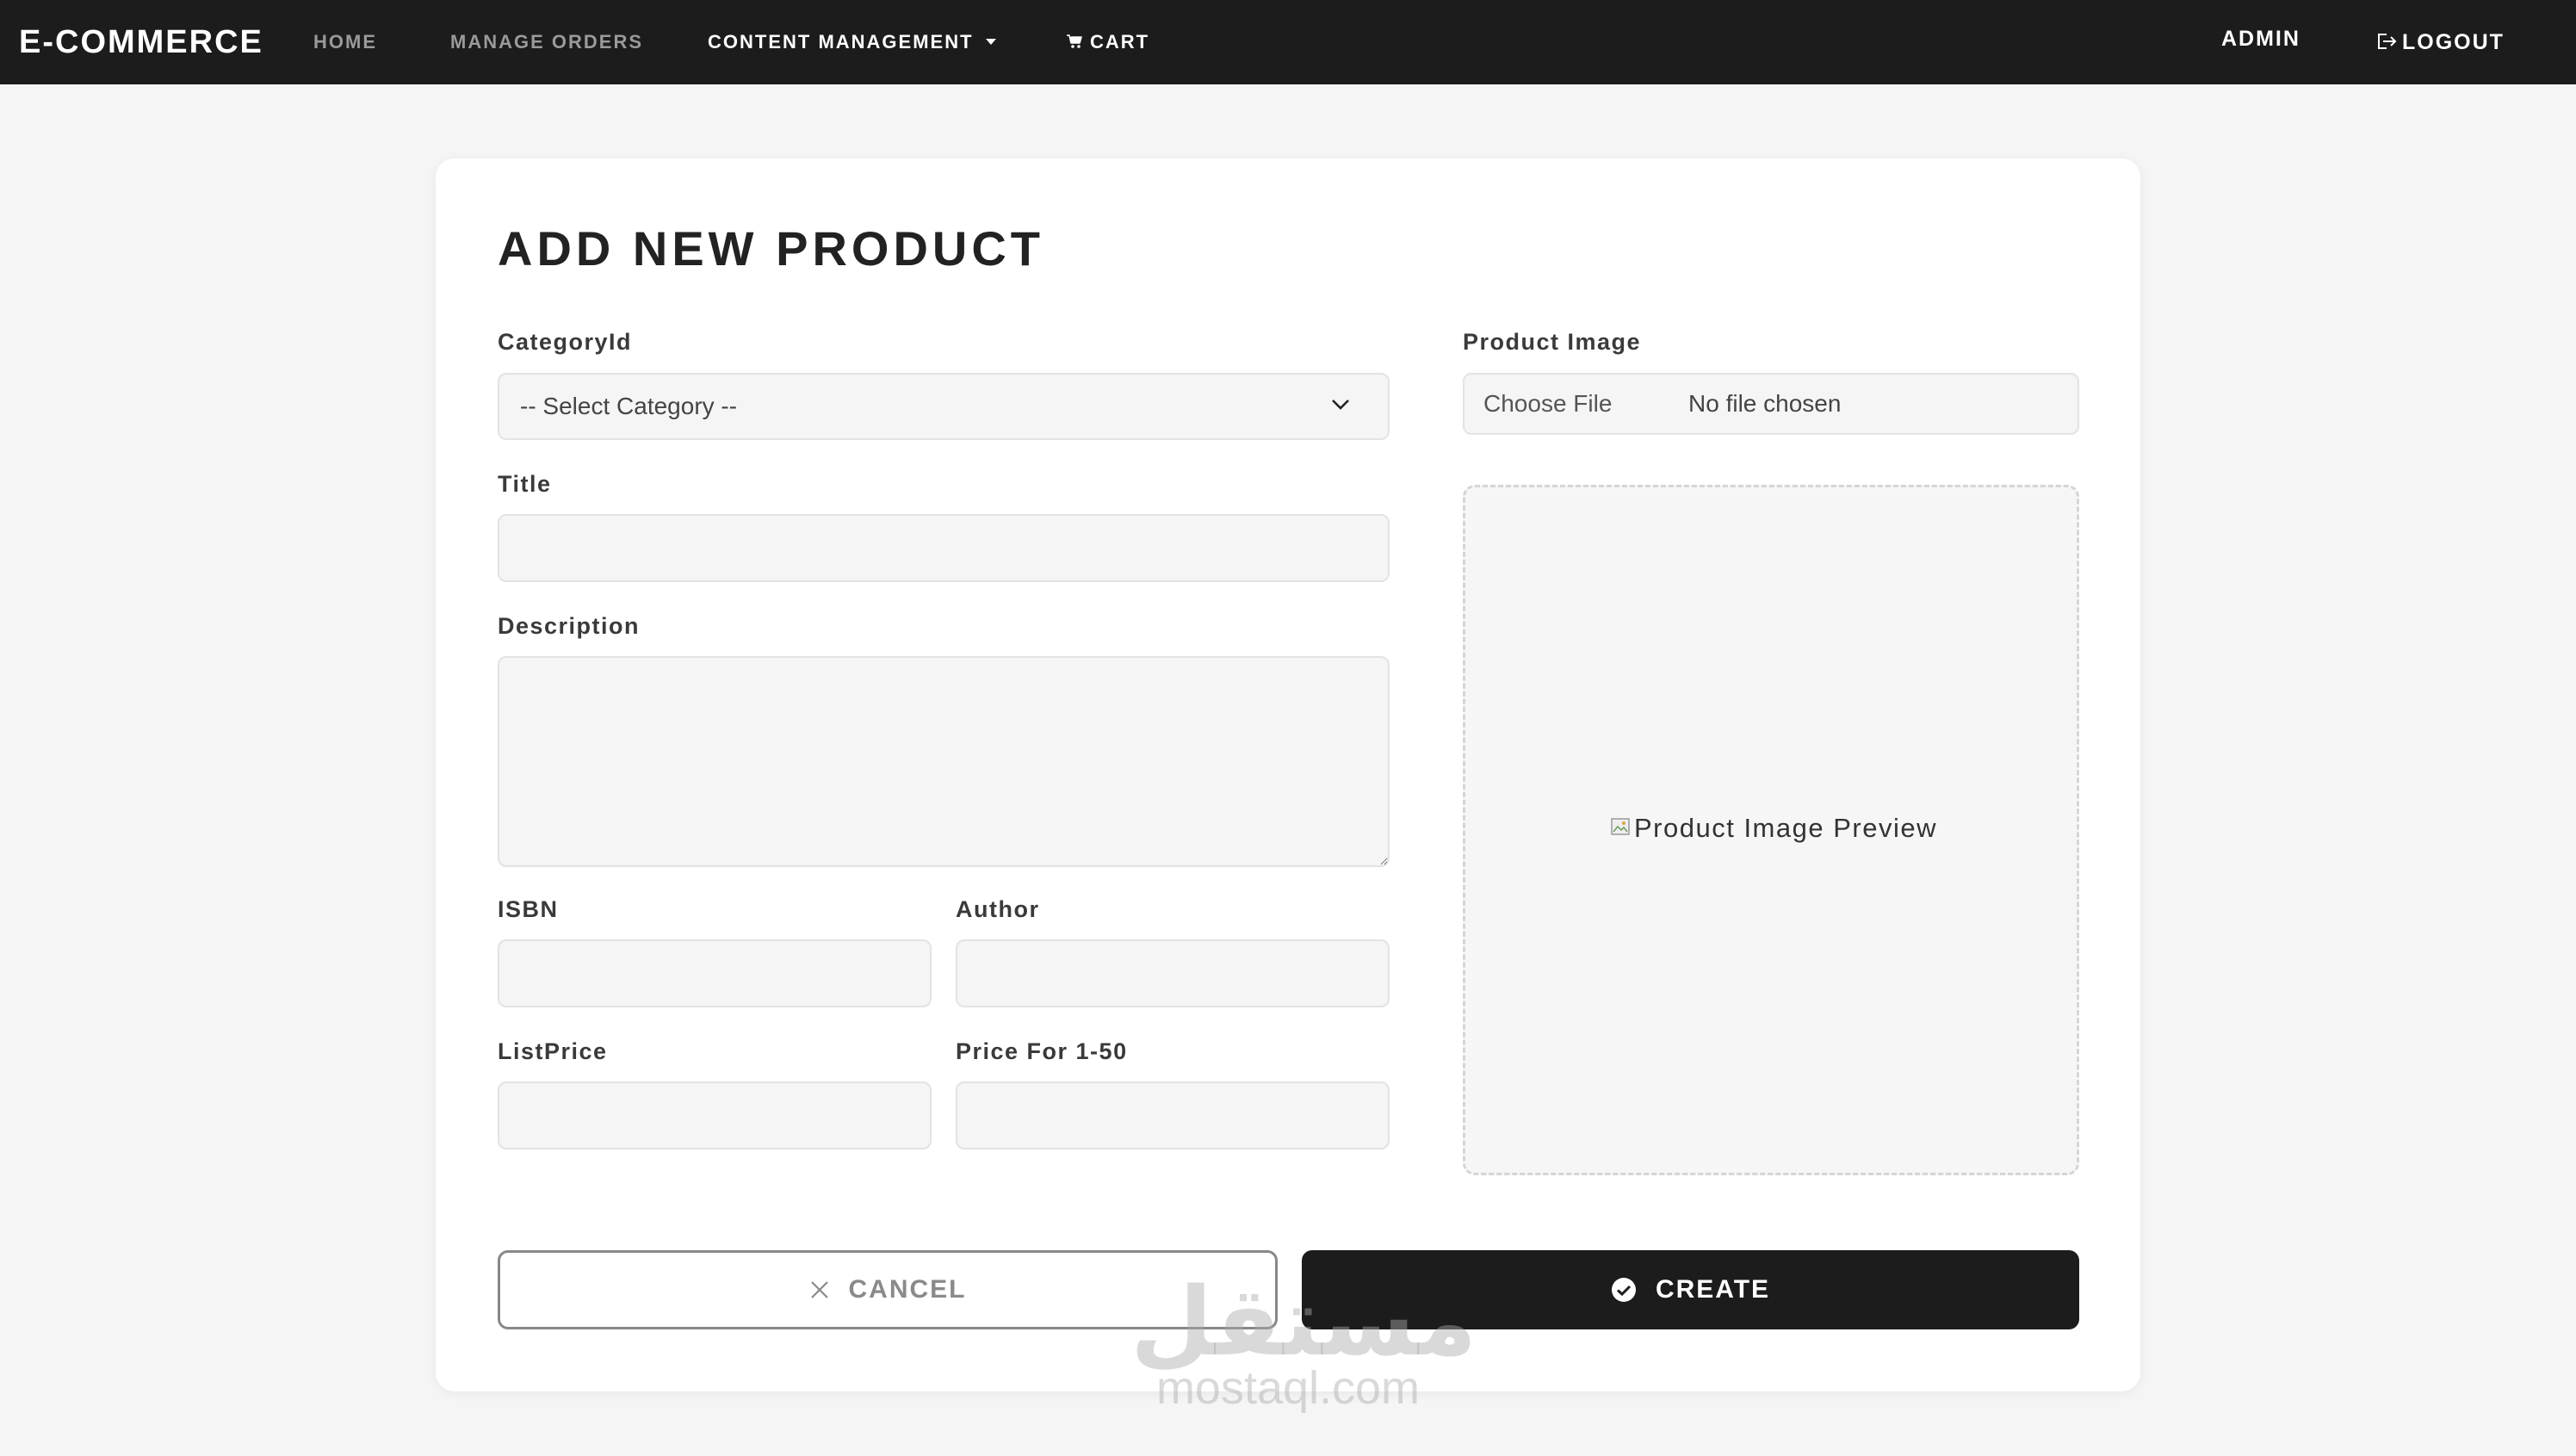  Describe the element at coordinates (990, 41) in the screenshot. I see `caret-down-icon` at that location.